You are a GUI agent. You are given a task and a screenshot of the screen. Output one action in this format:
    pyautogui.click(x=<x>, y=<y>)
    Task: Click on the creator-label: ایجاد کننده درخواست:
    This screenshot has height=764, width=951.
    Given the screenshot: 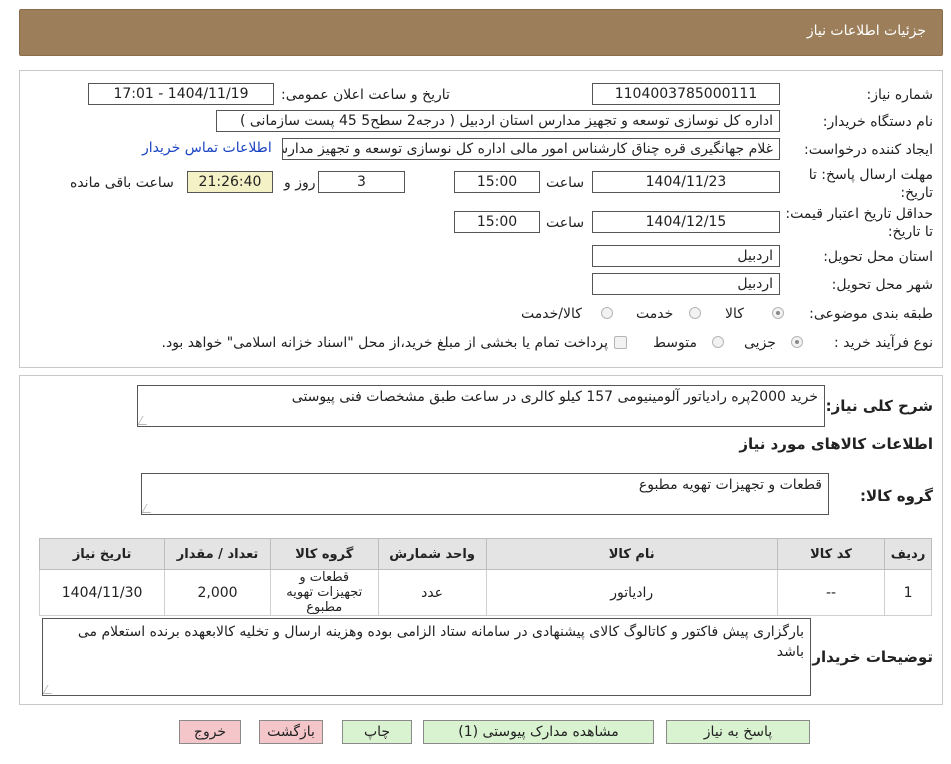 What is the action you would take?
    pyautogui.click(x=868, y=150)
    